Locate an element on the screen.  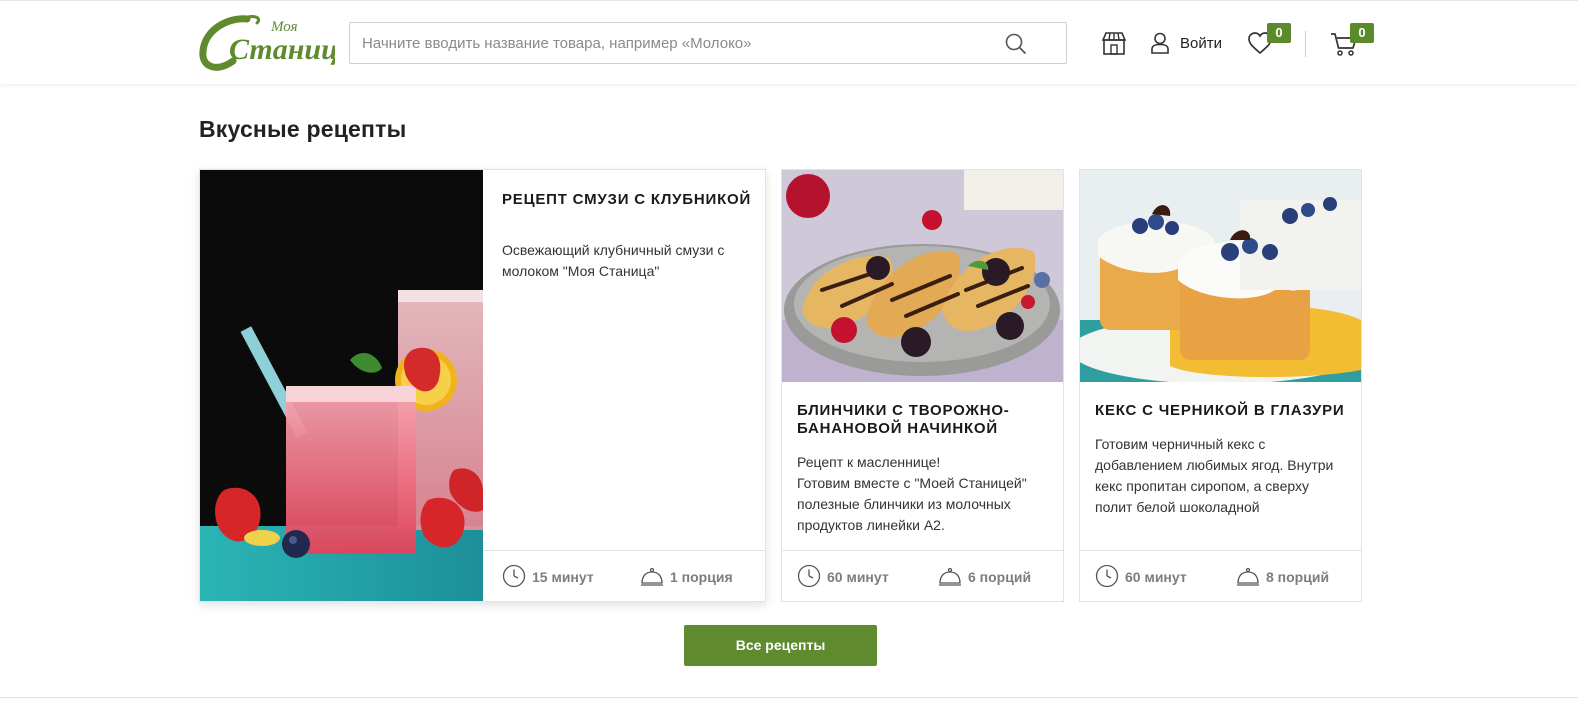
favorites-count-badge: 0 is located at coordinates (1279, 33).